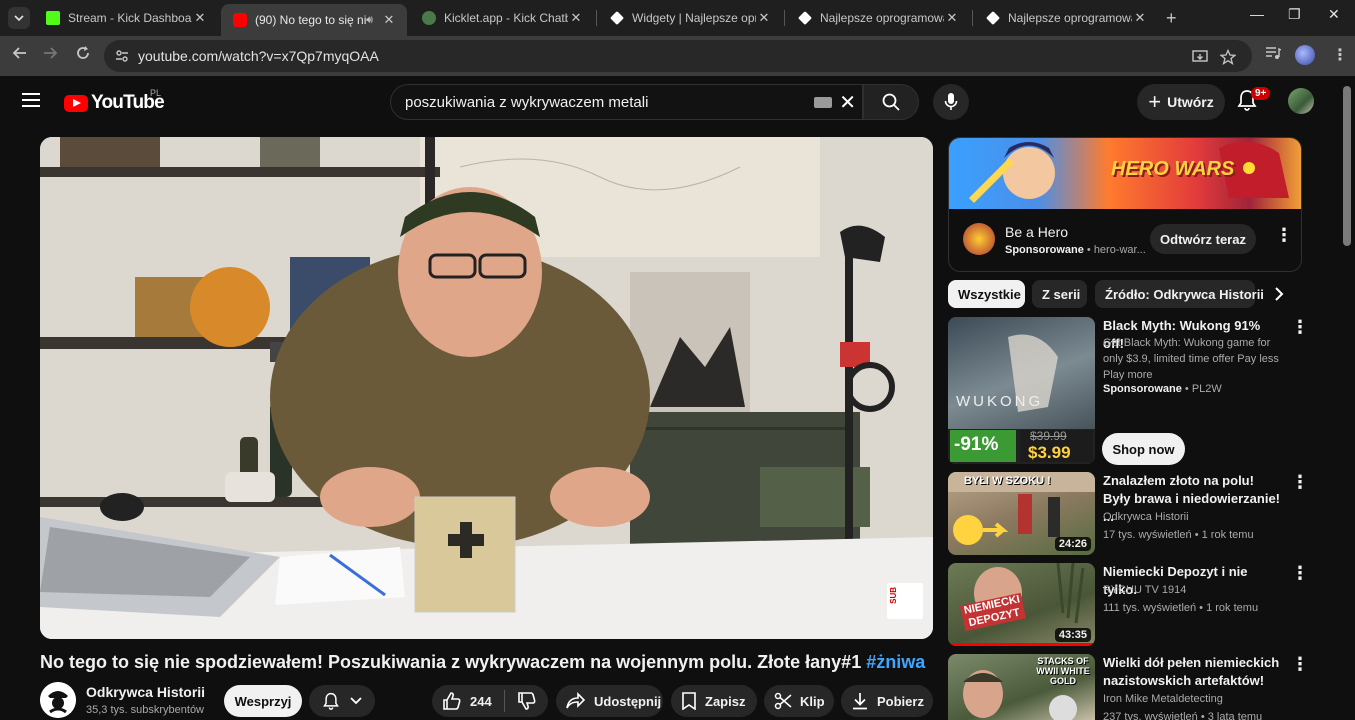  Describe the element at coordinates (527, 701) in the screenshot. I see `dislike-icon` at that location.